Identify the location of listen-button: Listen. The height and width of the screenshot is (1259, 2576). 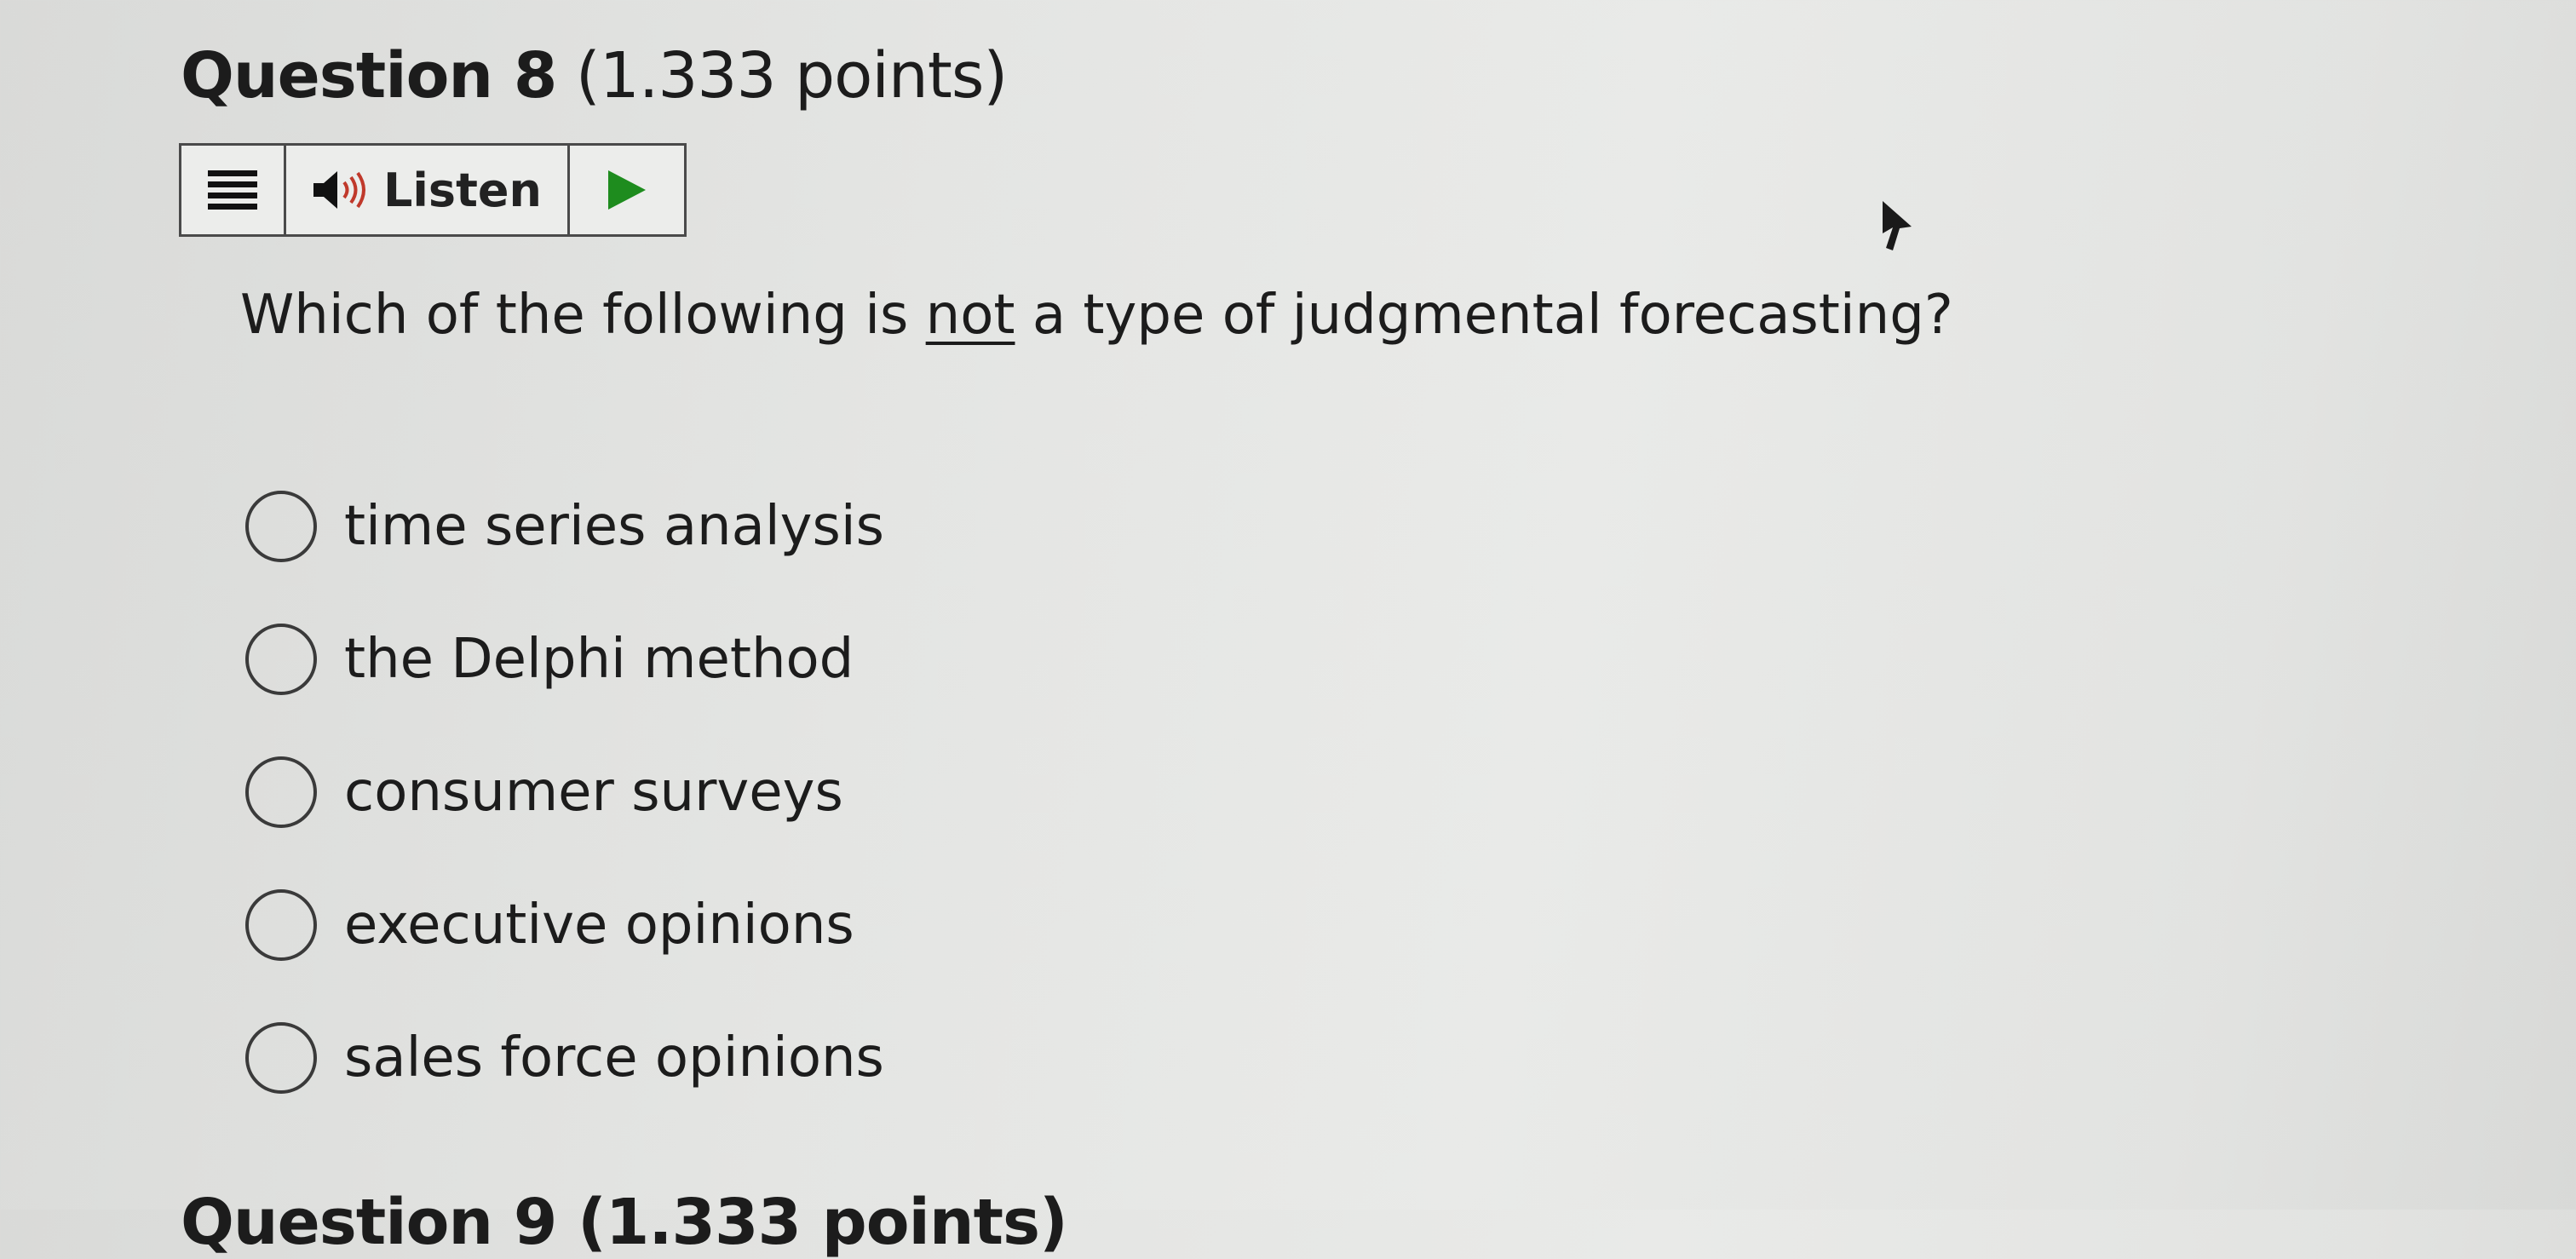
(428, 190).